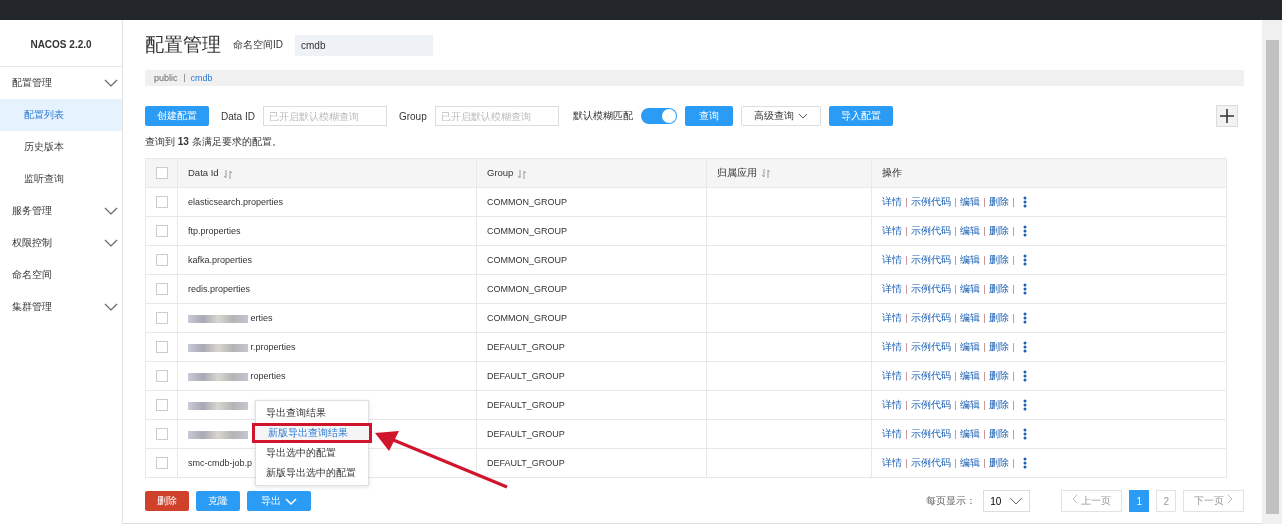 This screenshot has height=524, width=1282. I want to click on advanced-search-button: 高级查询, so click(780, 116).